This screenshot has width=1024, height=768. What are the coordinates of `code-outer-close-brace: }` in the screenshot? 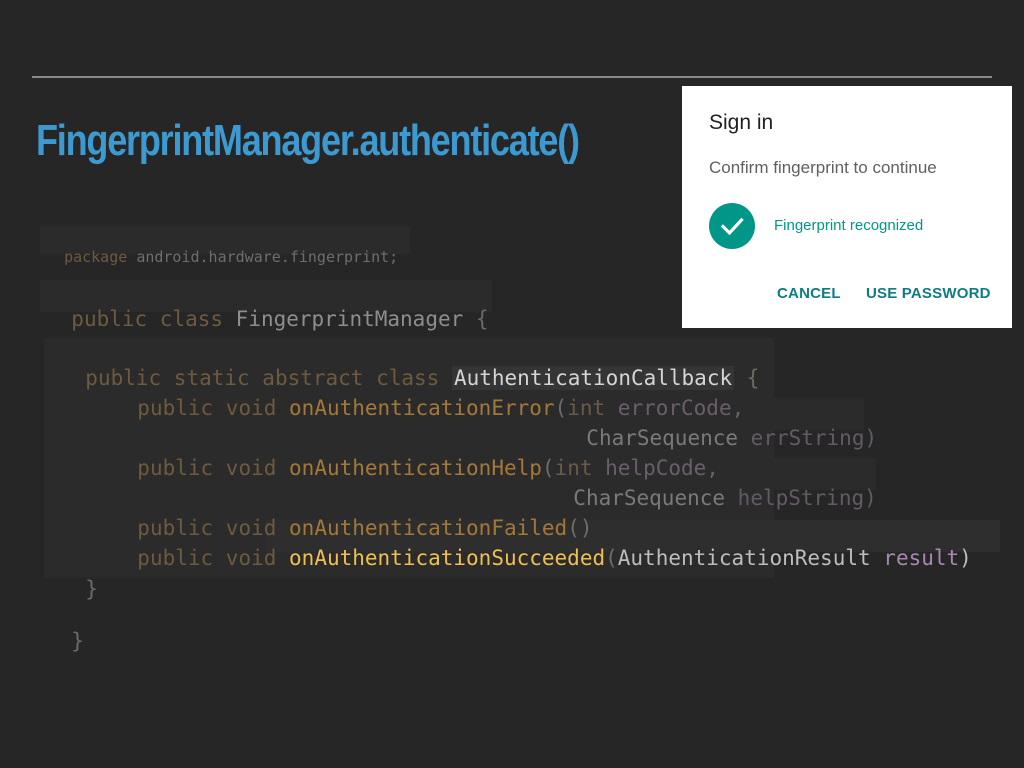 It's located at (77, 641).